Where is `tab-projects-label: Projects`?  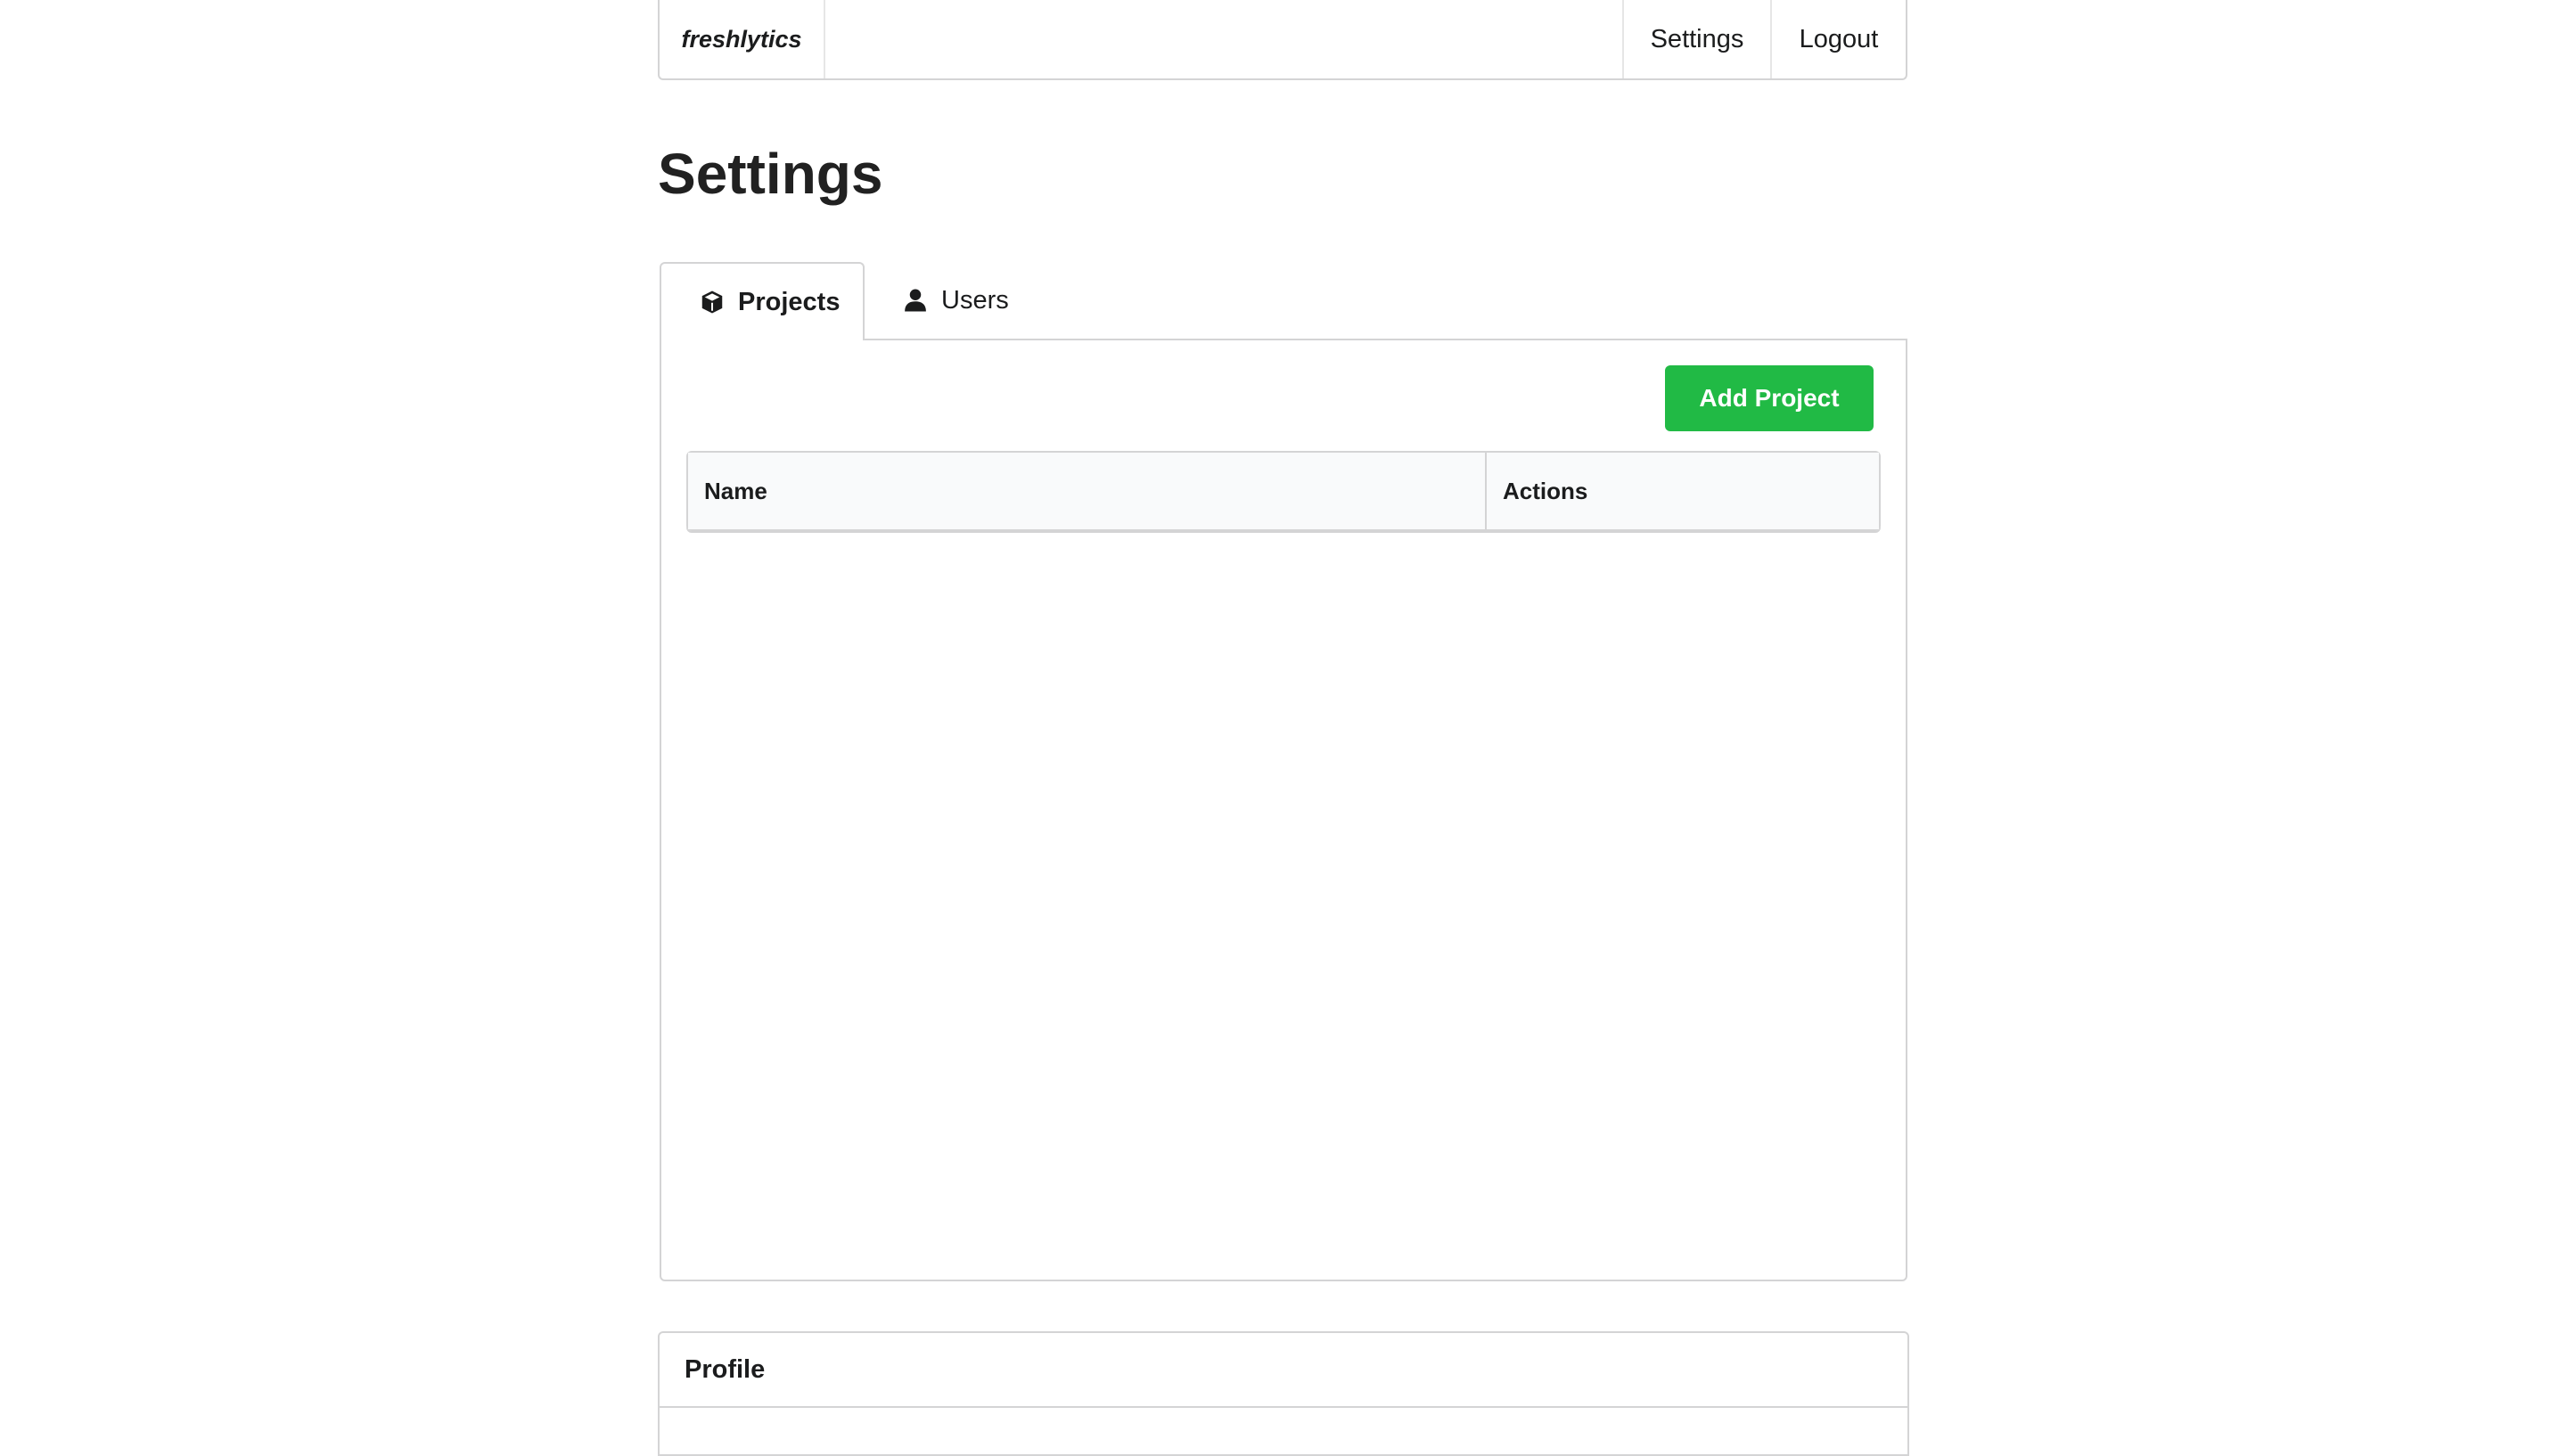
tab-projects-label: Projects is located at coordinates (789, 301).